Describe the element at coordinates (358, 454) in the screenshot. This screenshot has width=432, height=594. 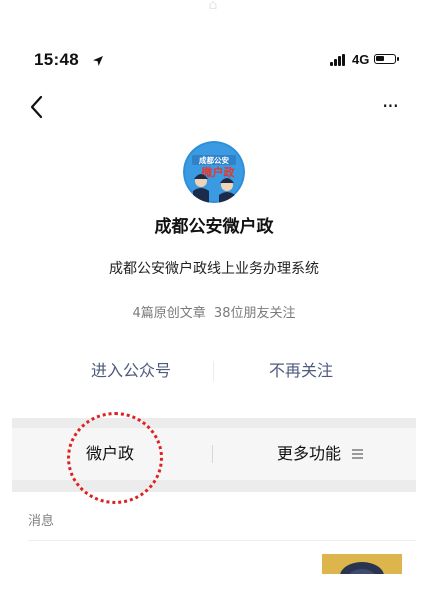
I see `menu-list-icon` at that location.